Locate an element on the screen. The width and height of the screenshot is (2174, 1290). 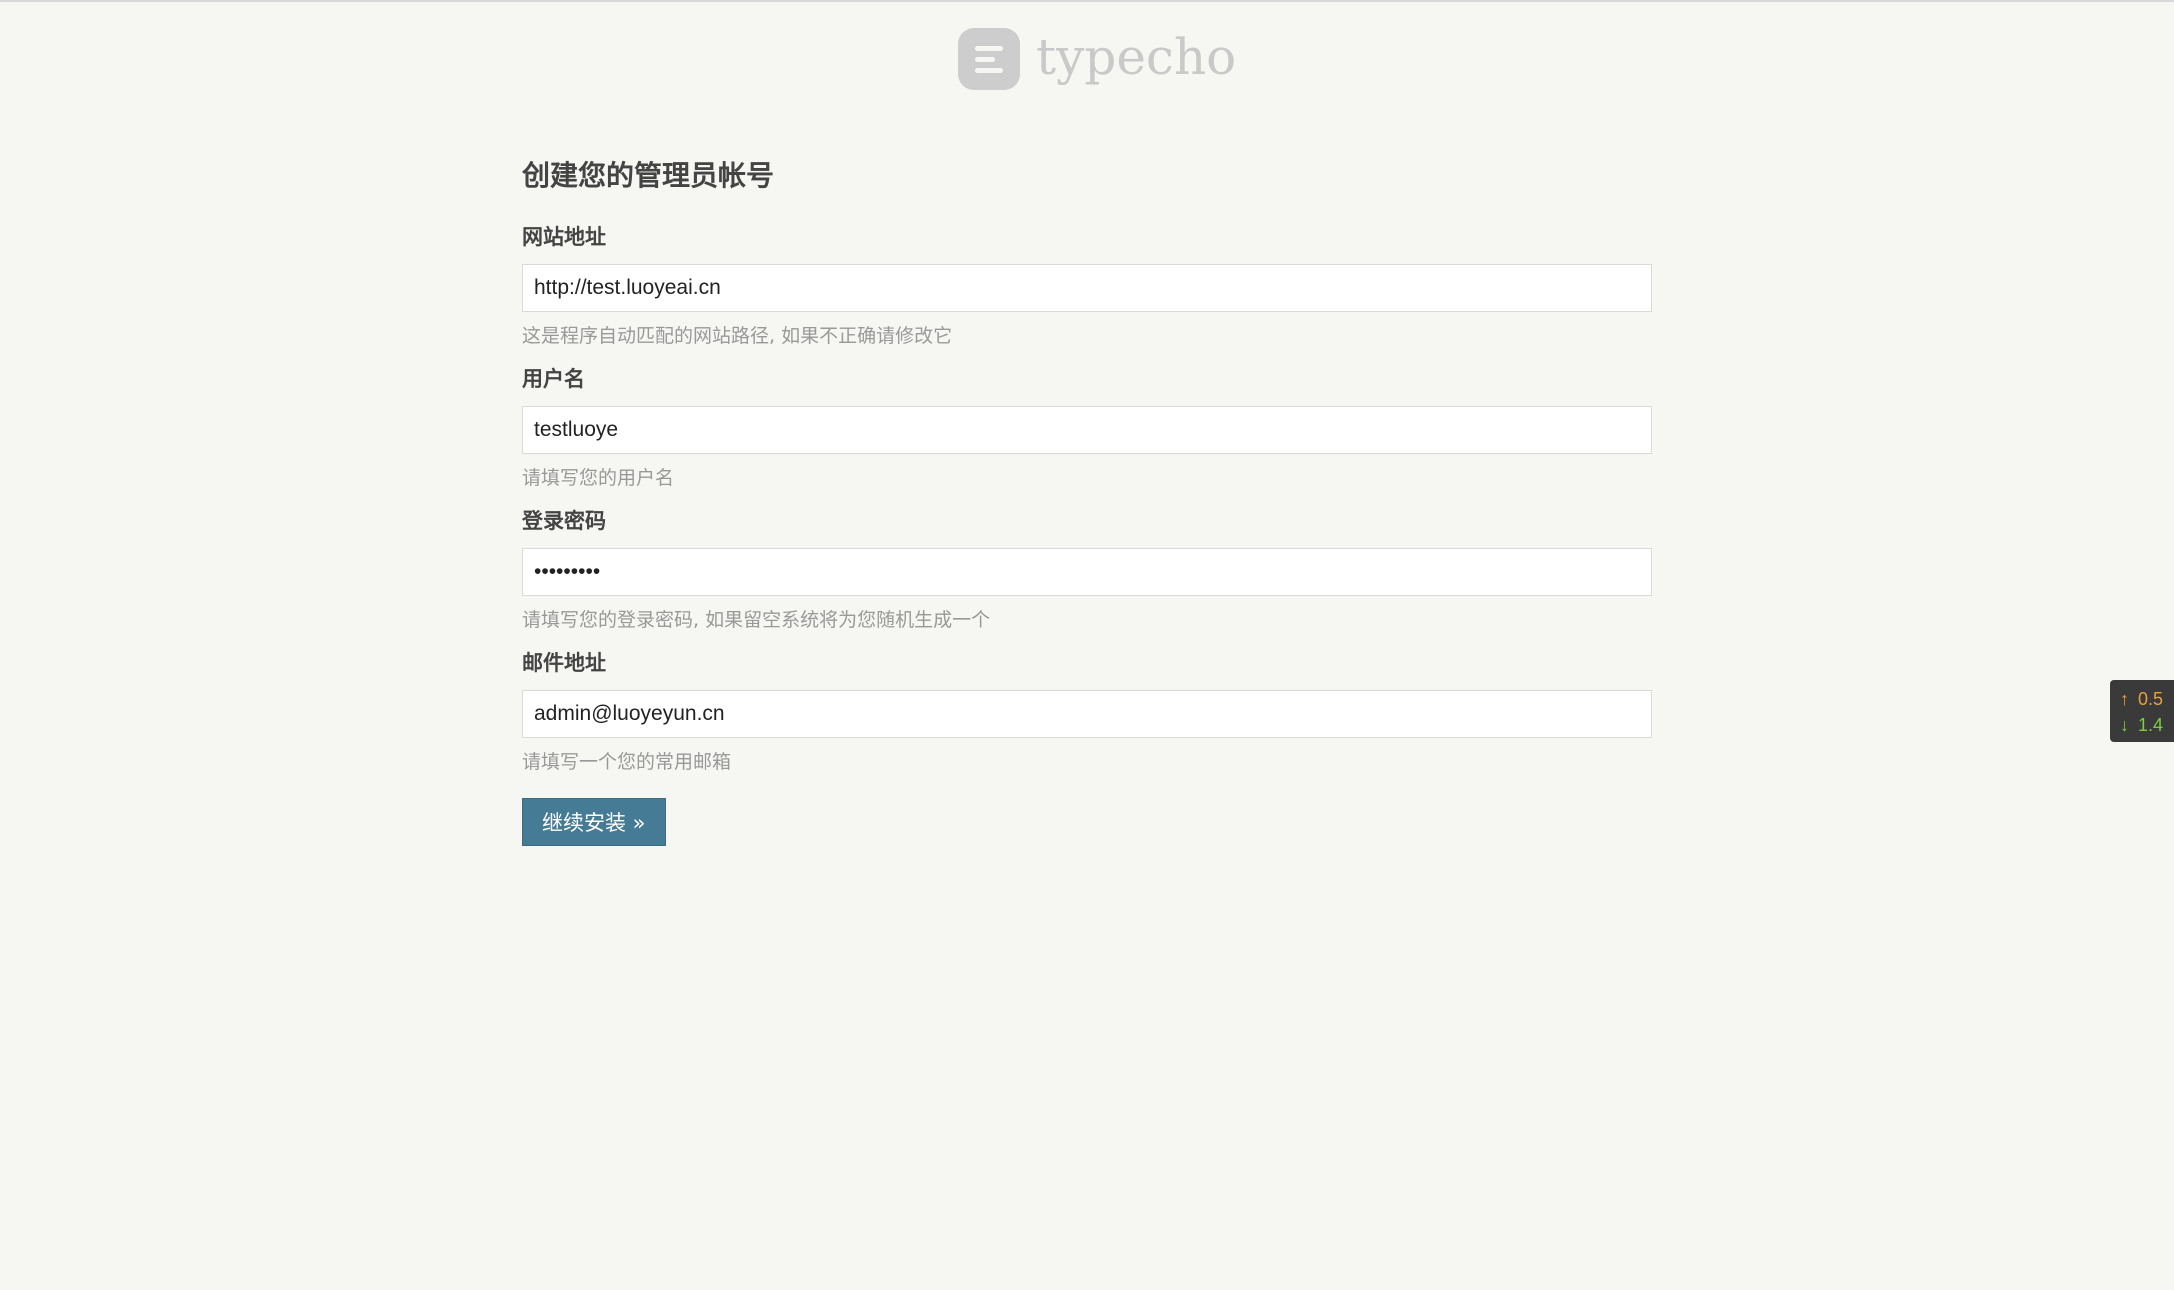
top-border is located at coordinates (1087, 1).